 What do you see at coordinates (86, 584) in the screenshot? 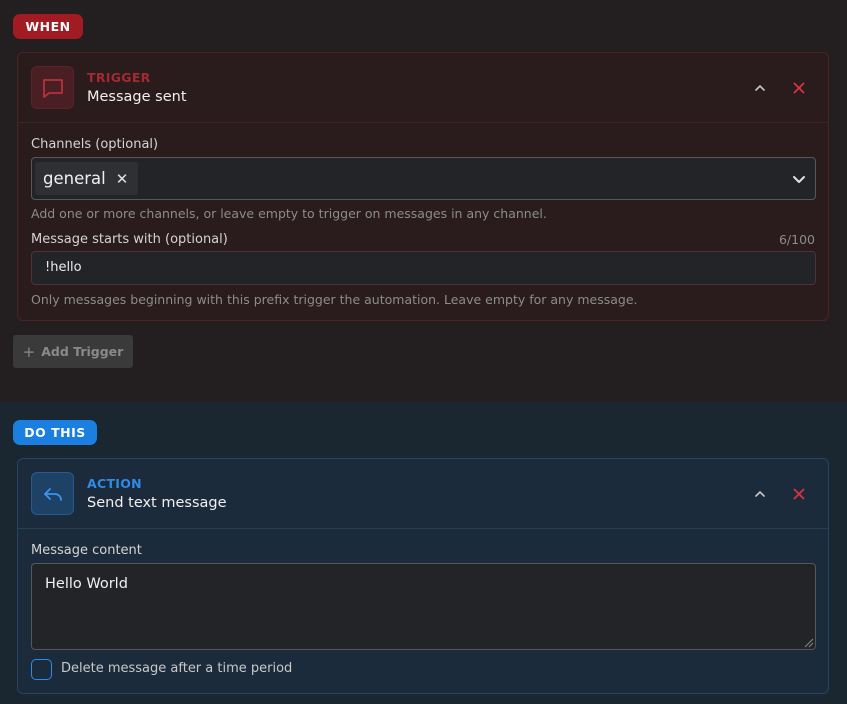
I see `message-content-value: Hello World` at bounding box center [86, 584].